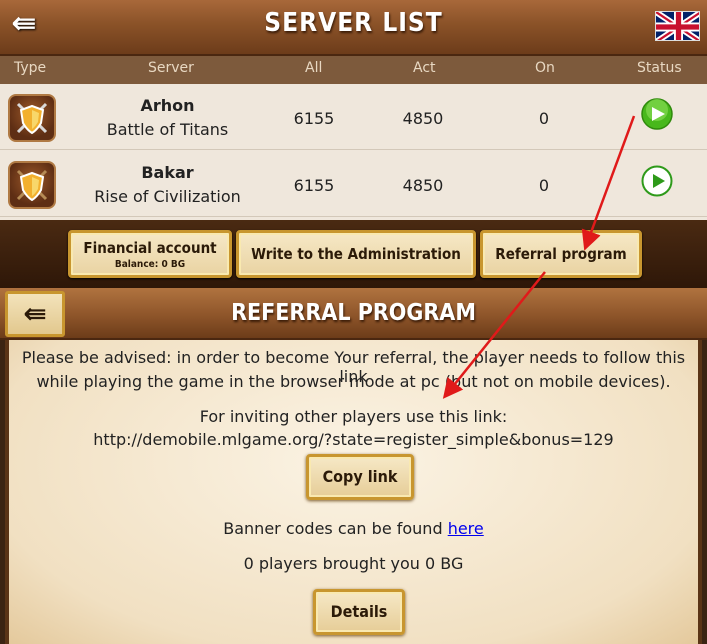  I want to click on table-row: Bakar Rise of Civilization 6155 4850 0, so click(353, 184).